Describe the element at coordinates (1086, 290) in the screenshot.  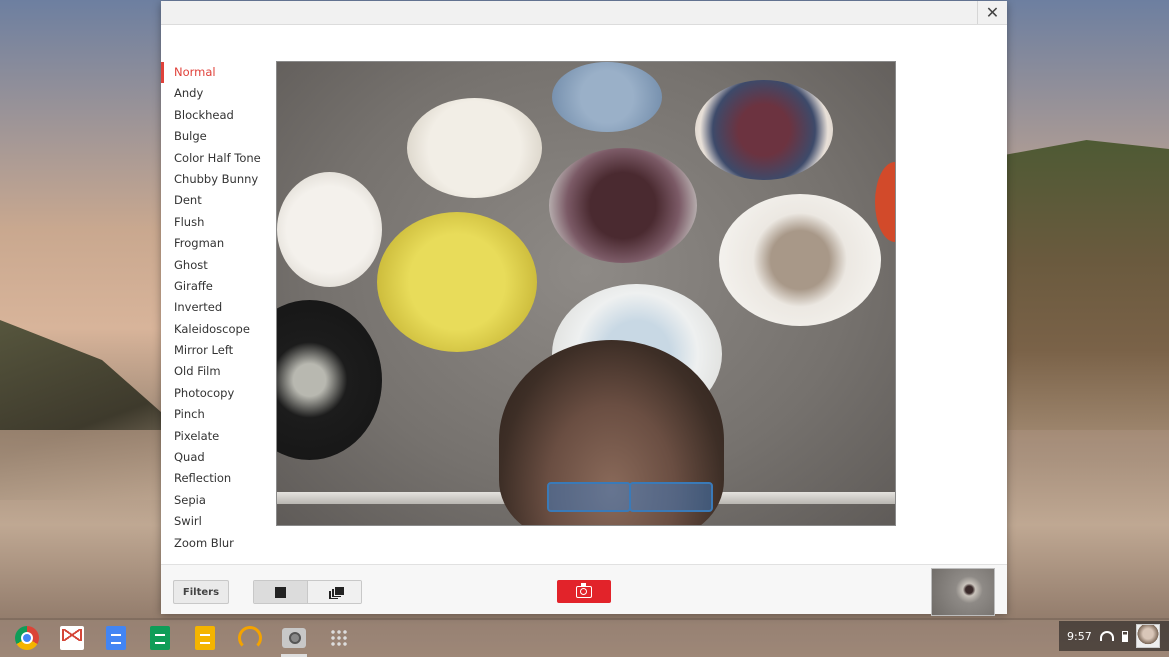
I see `wallpaper-cliff-right` at that location.